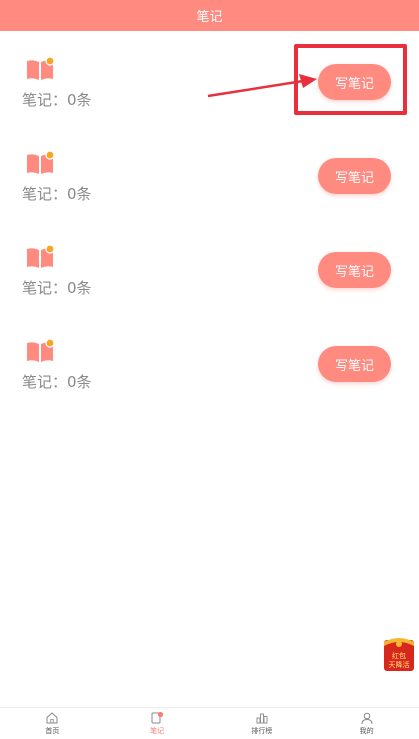  I want to click on red-envelope-promo: 红包 天降活, so click(399, 654).